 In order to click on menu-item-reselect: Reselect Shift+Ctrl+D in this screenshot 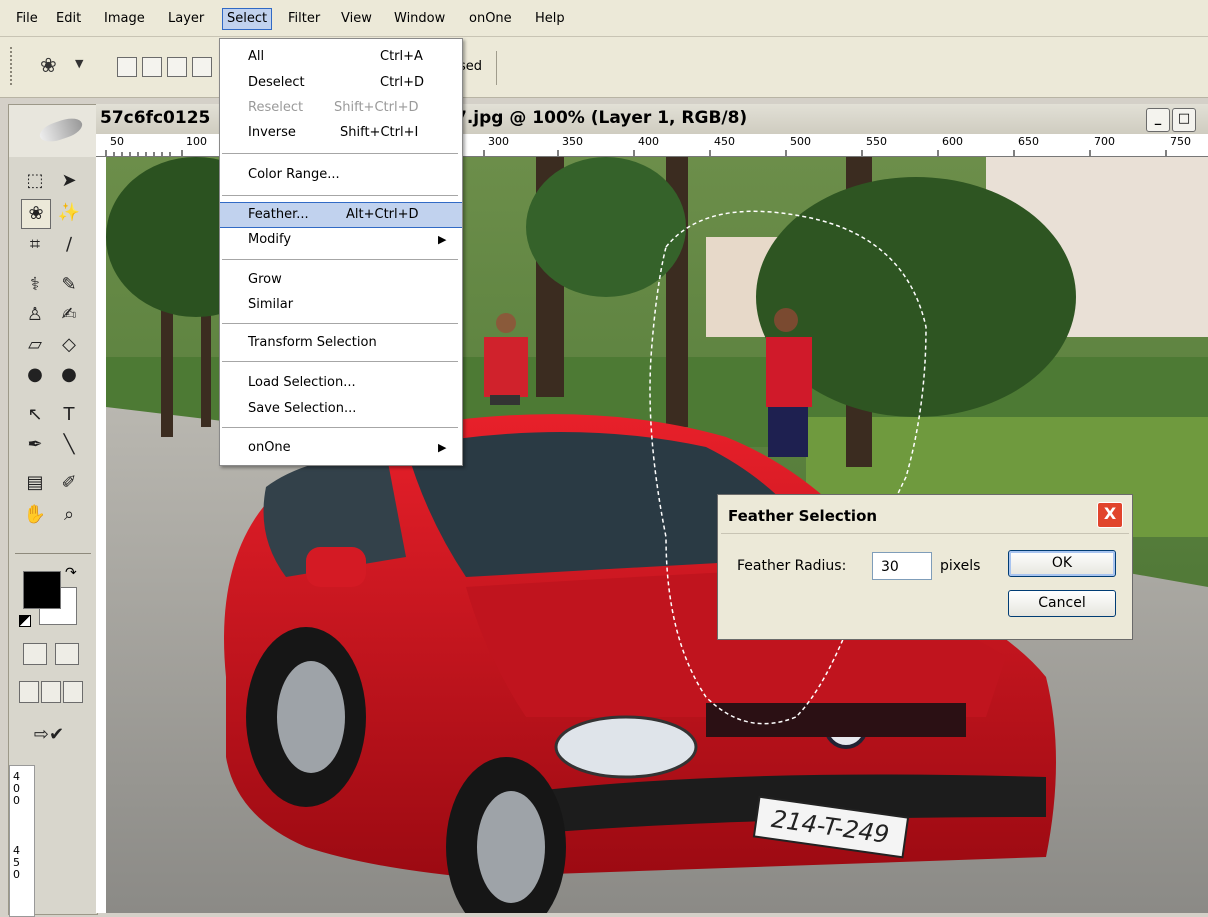, I will do `click(341, 108)`.